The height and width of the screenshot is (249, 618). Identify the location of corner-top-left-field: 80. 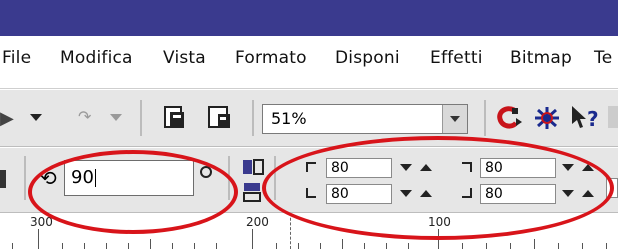
(359, 168).